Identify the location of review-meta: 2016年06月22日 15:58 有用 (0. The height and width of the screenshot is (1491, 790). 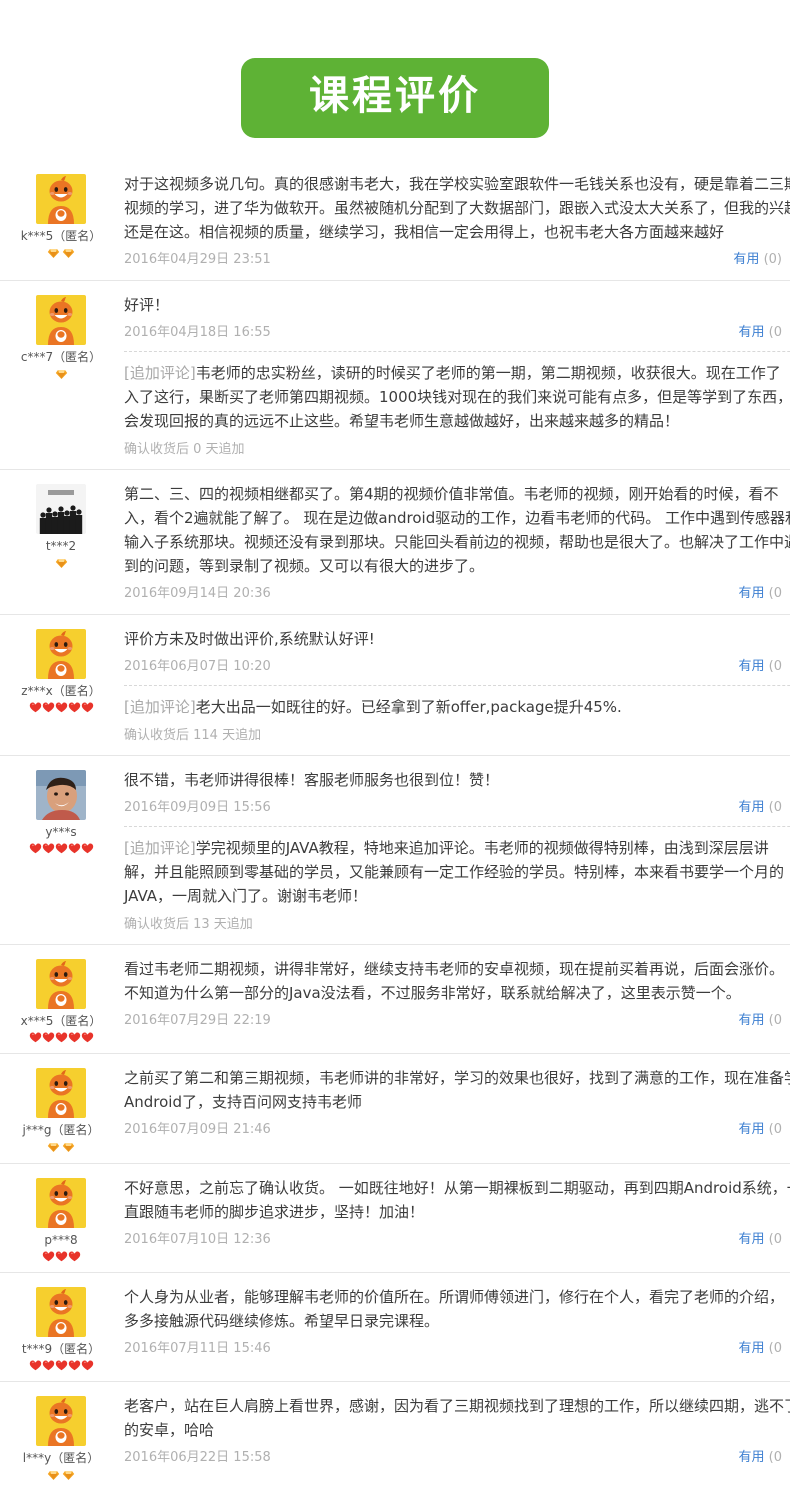
(453, 1458).